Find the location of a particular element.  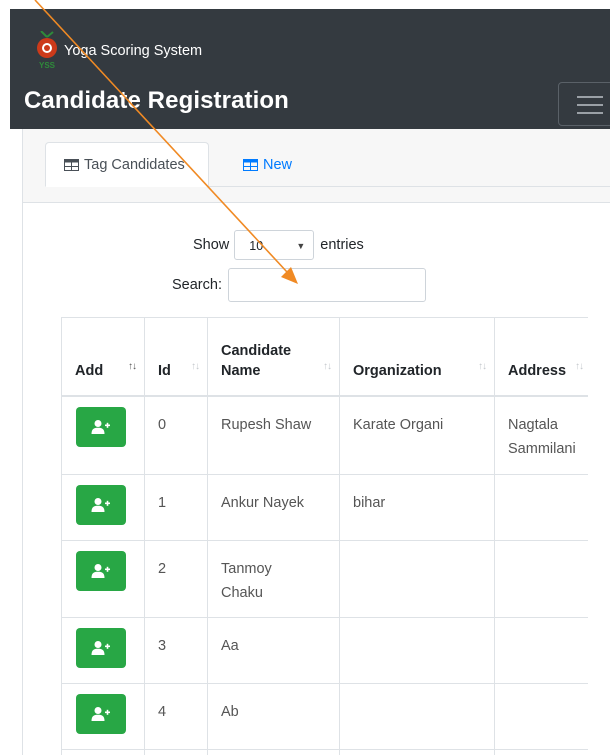

cell-id: 2 is located at coordinates (176, 579).